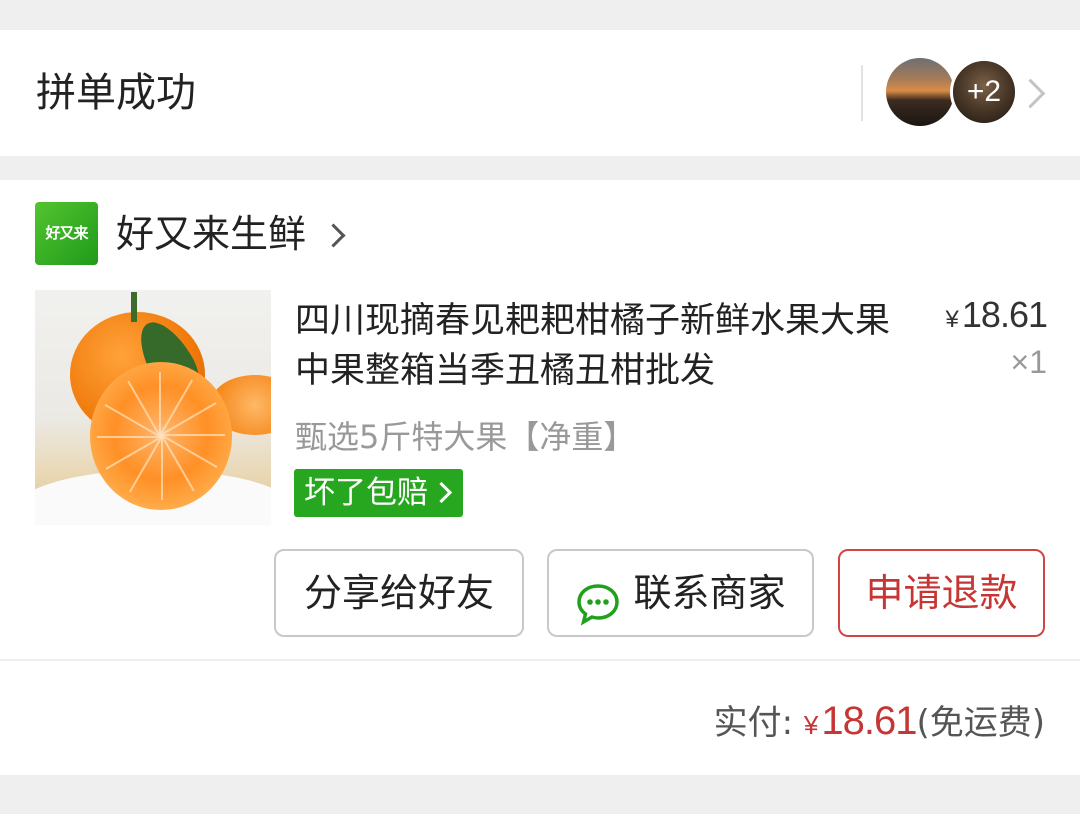 The height and width of the screenshot is (814, 1080). I want to click on product-image, so click(153, 407).